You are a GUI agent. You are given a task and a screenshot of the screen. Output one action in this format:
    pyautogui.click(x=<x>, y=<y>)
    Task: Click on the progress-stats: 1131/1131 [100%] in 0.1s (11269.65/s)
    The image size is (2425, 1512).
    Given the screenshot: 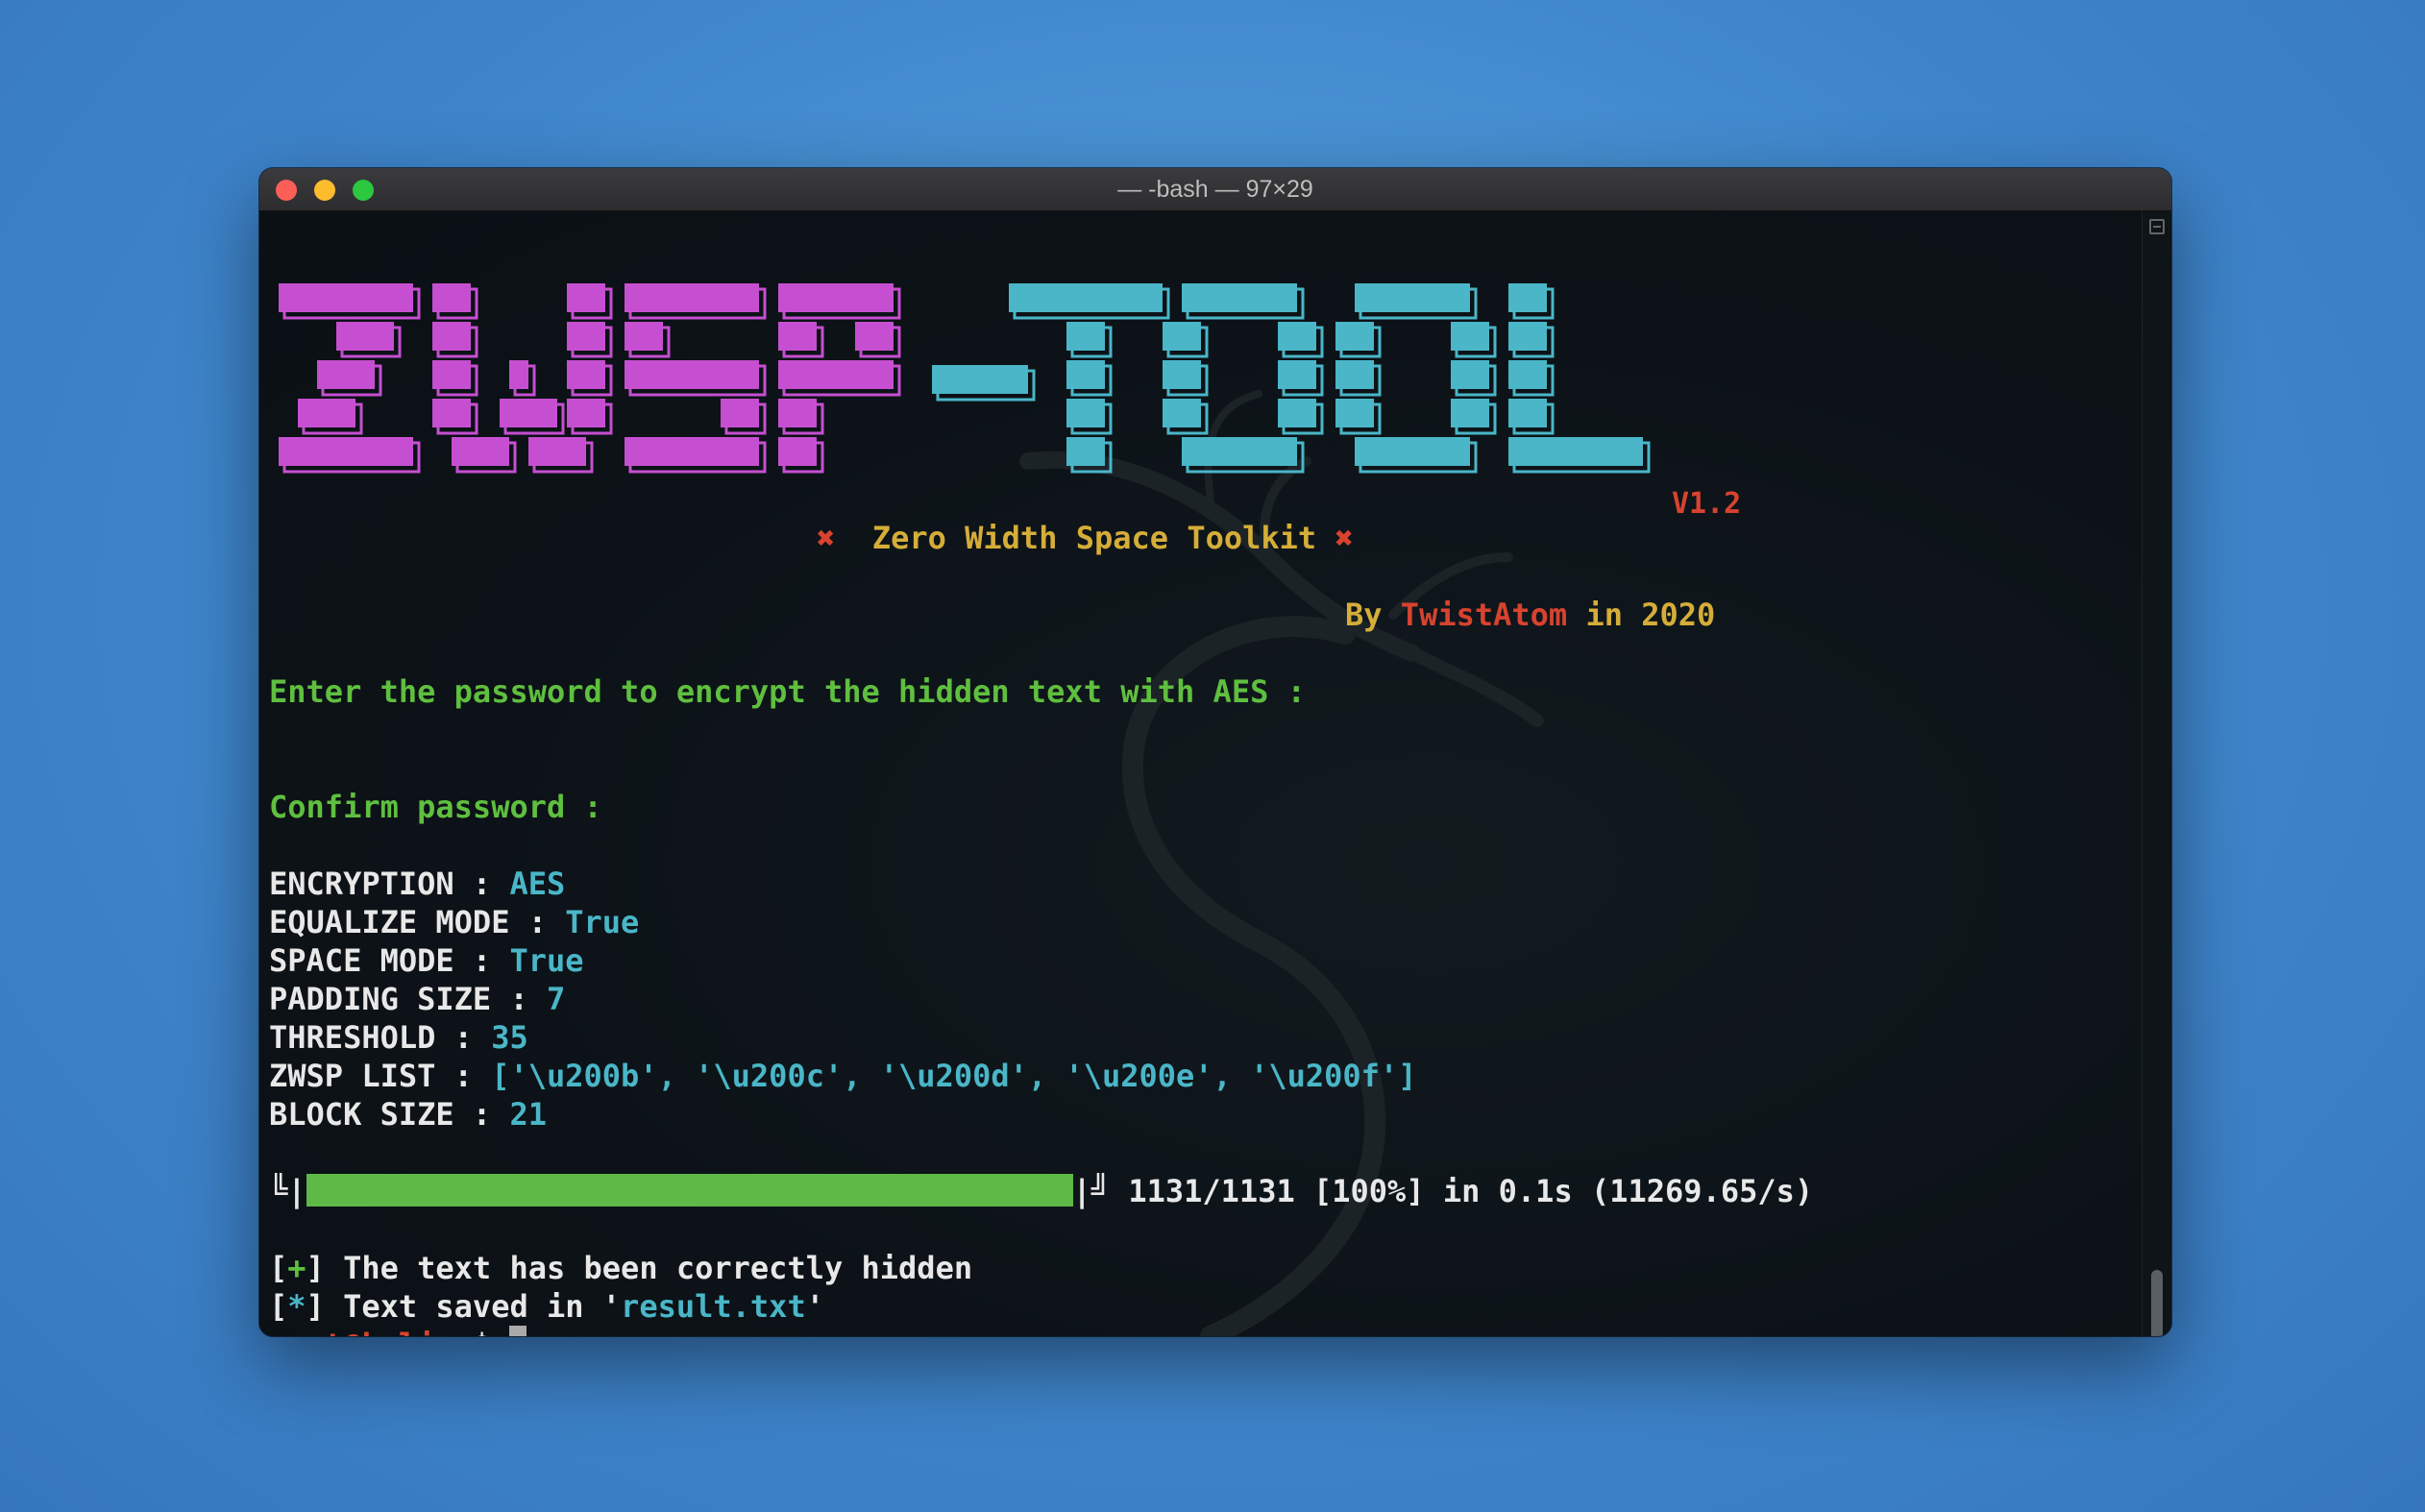 What is the action you would take?
    pyautogui.click(x=1462, y=1191)
    